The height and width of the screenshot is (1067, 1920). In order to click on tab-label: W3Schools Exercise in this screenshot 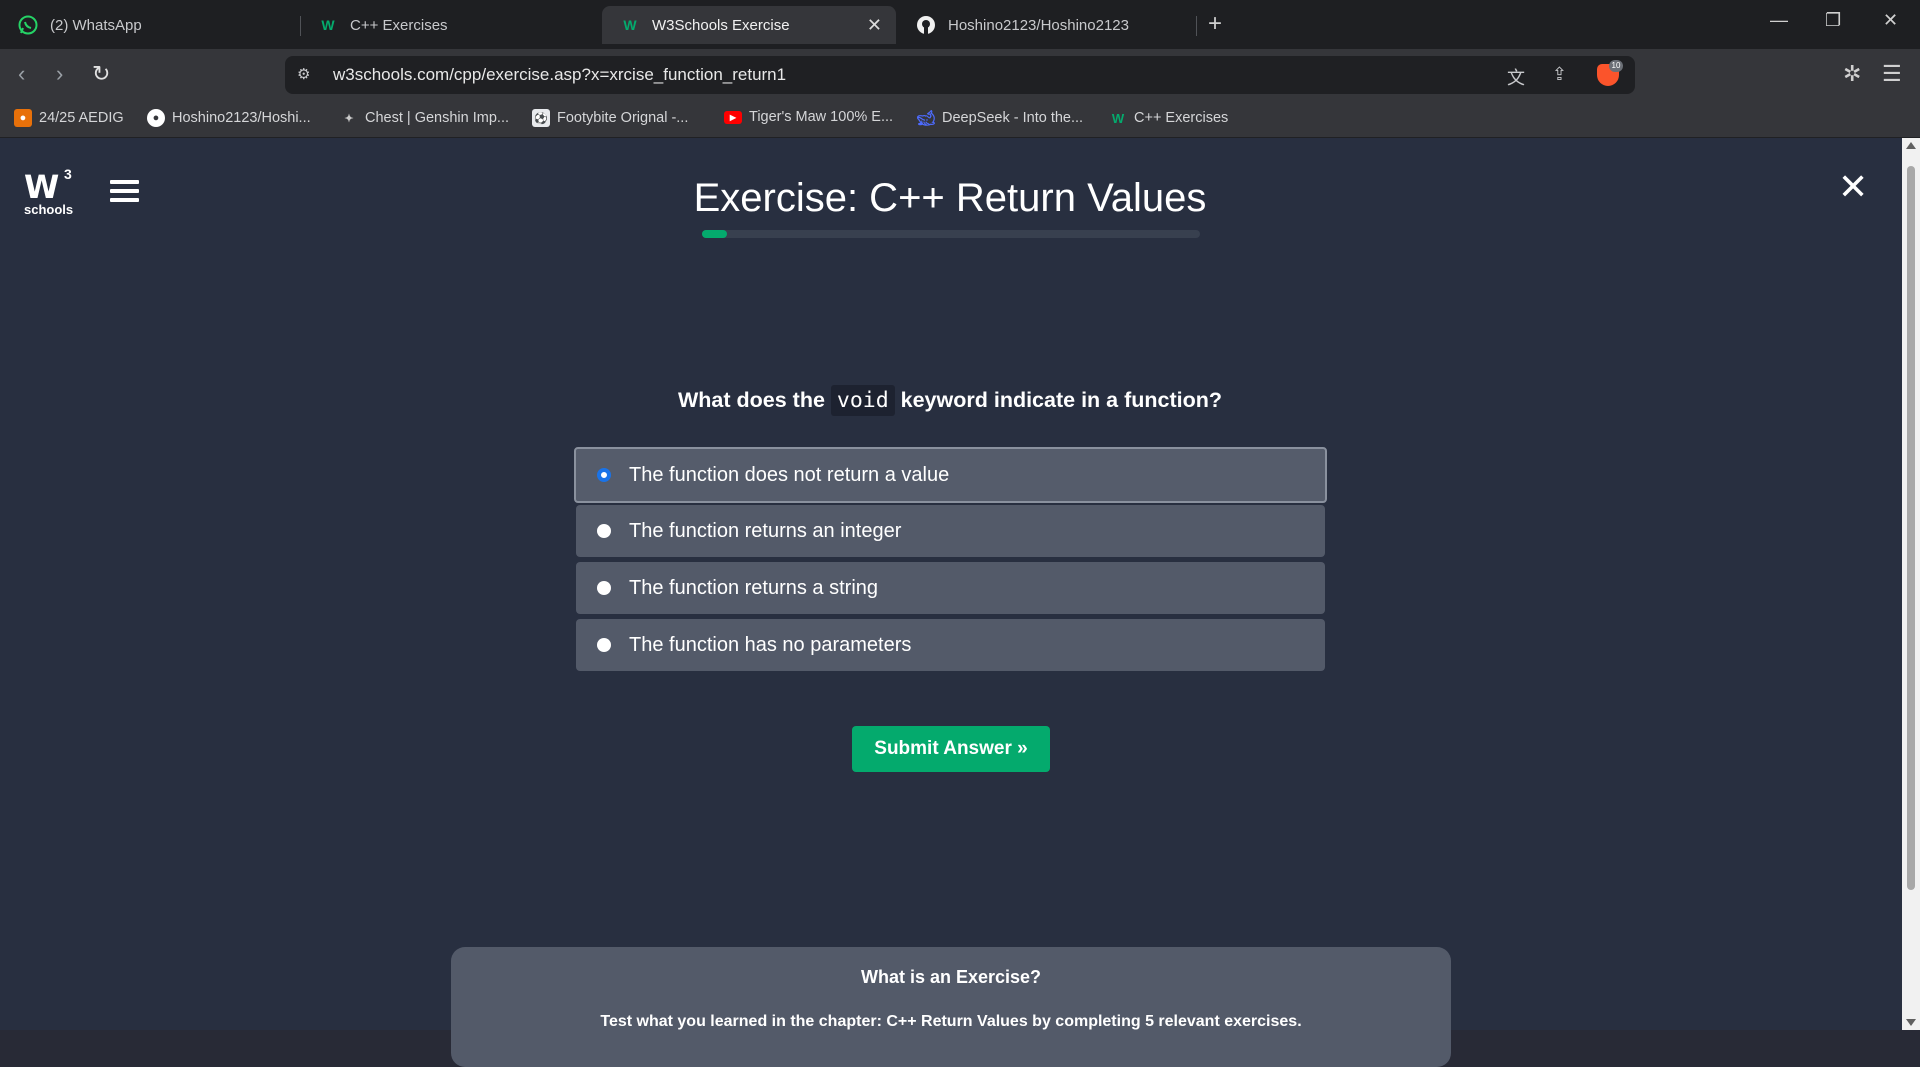, I will do `click(721, 25)`.